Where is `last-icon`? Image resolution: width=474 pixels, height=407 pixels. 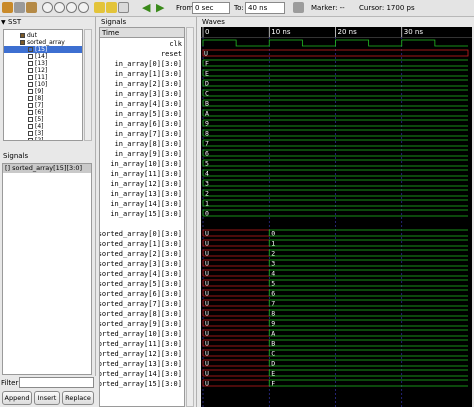
last-icon is located at coordinates (111, 7).